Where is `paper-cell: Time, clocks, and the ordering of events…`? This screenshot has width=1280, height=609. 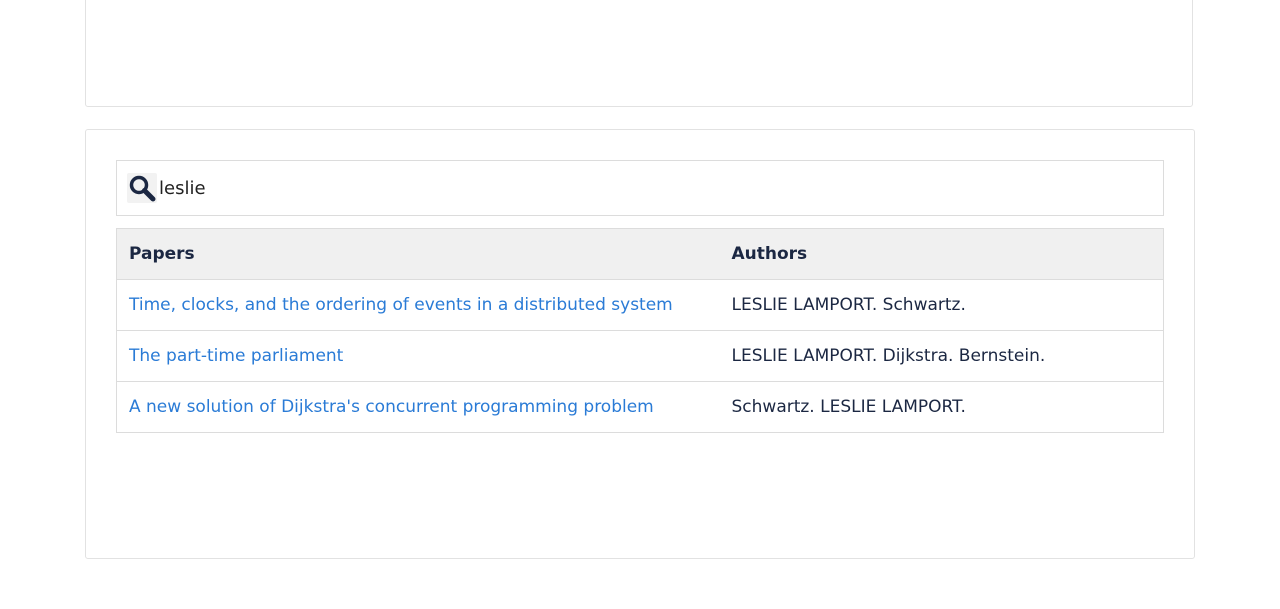 paper-cell: Time, clocks, and the ordering of events… is located at coordinates (418, 305).